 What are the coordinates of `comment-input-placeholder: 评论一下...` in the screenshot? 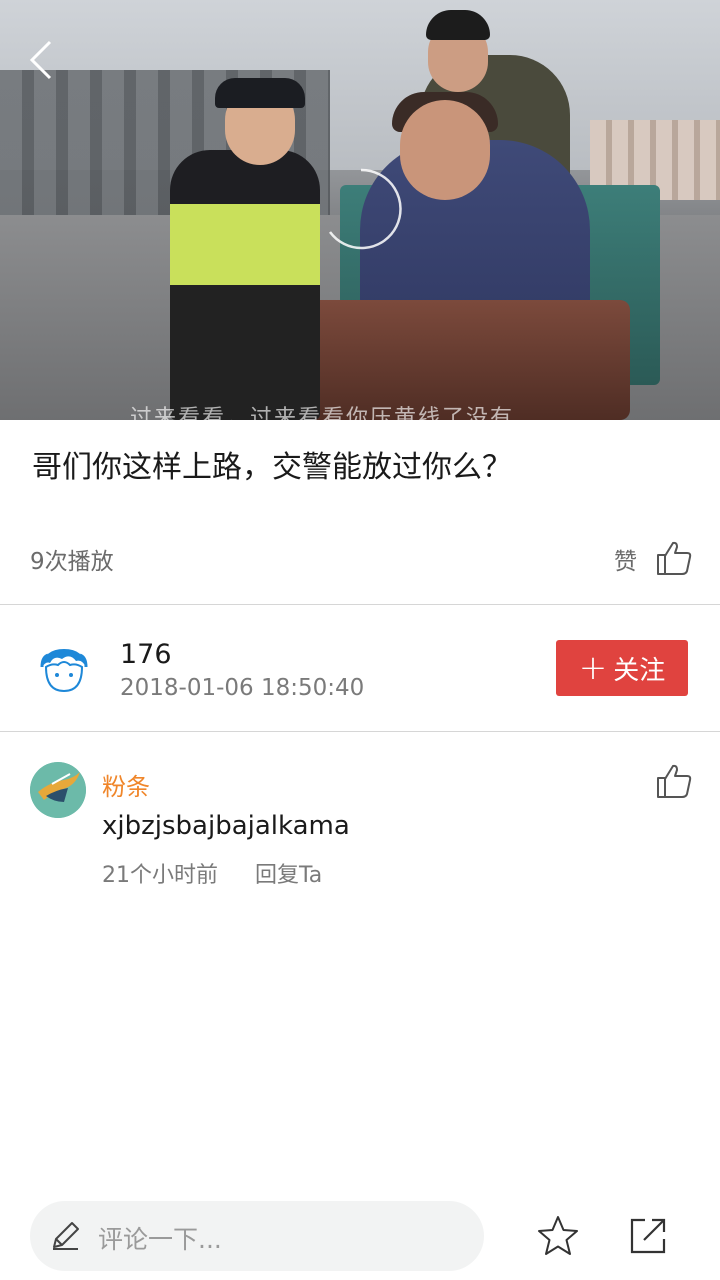 It's located at (160, 1239).